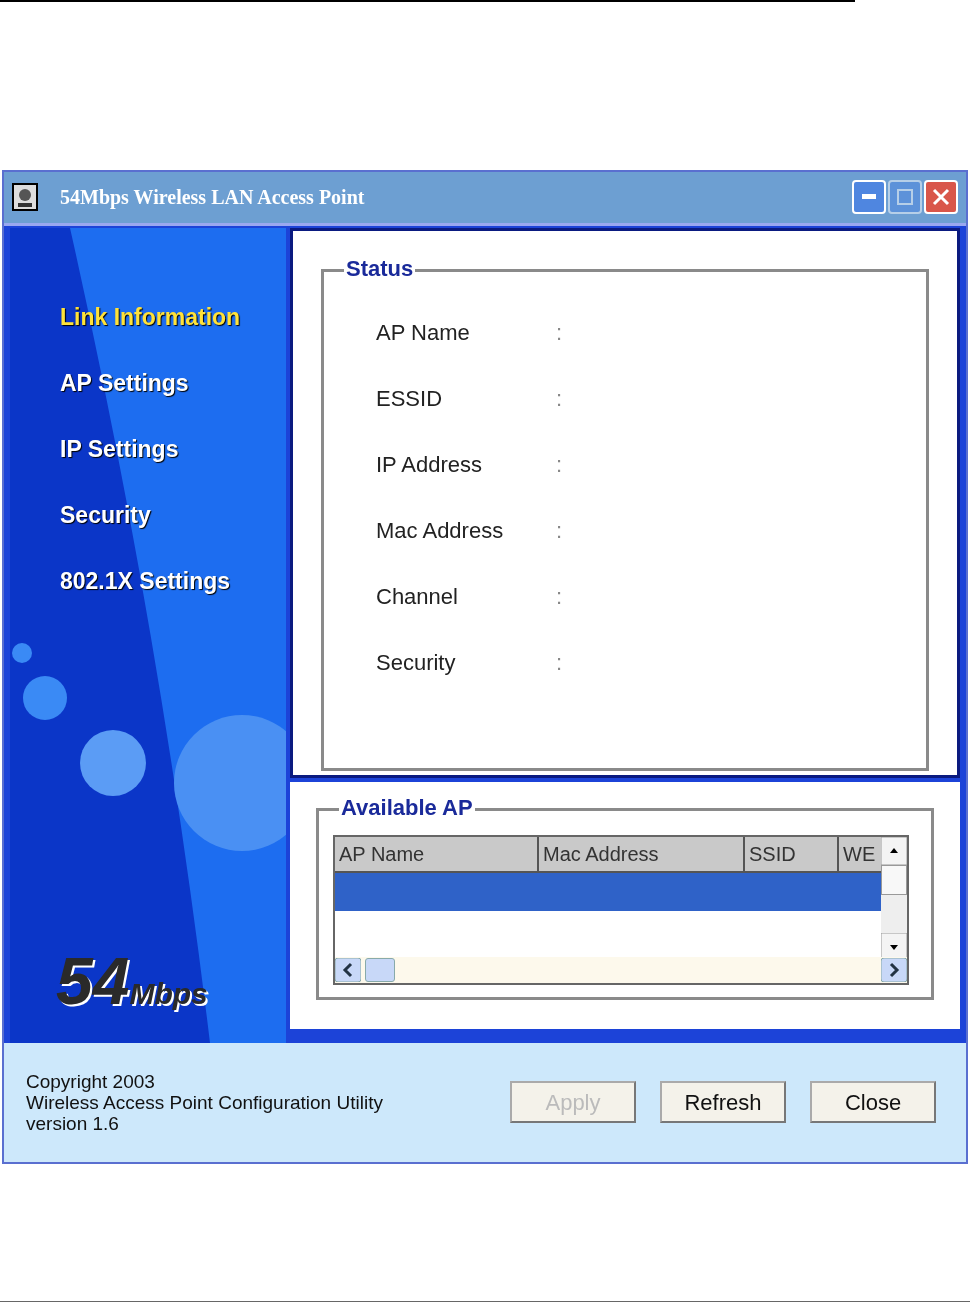 Image resolution: width=970 pixels, height=1304 pixels. I want to click on field-label: Security, so click(416, 662).